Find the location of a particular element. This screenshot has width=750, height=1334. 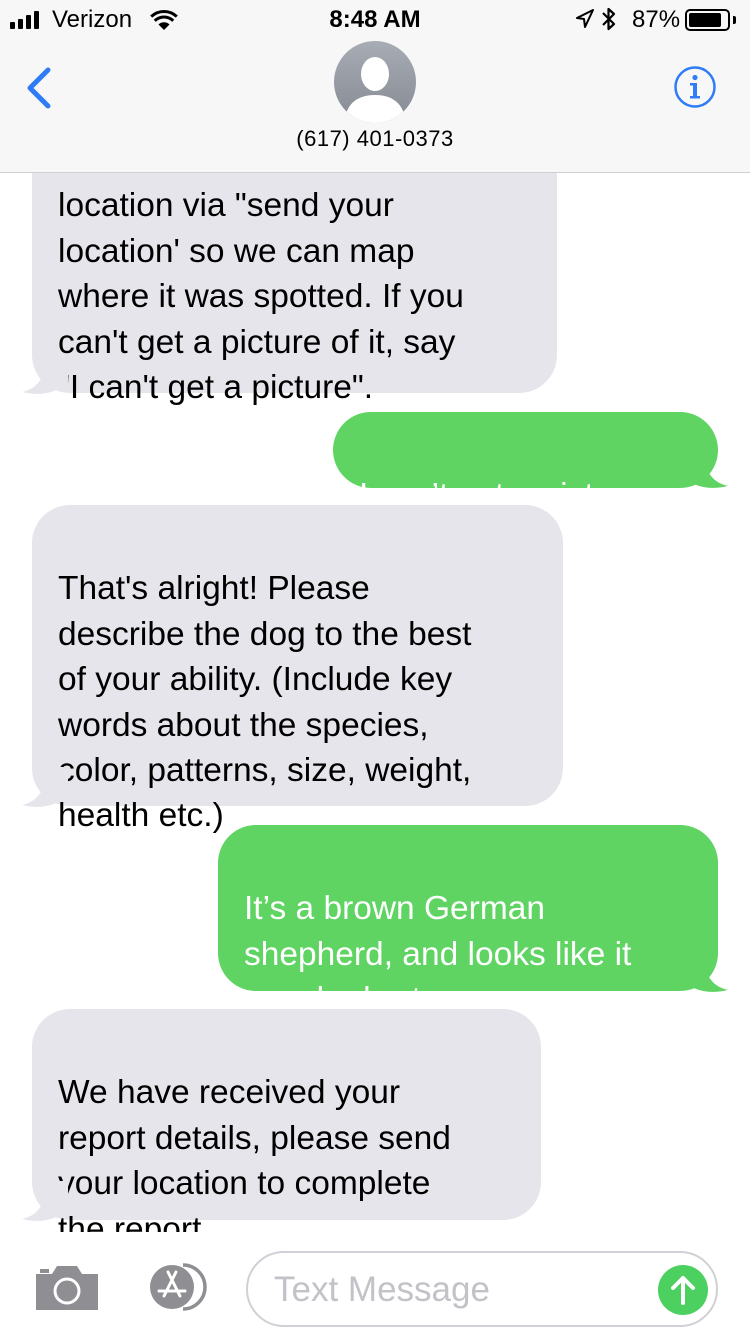

app-store-icon is located at coordinates (178, 1287).